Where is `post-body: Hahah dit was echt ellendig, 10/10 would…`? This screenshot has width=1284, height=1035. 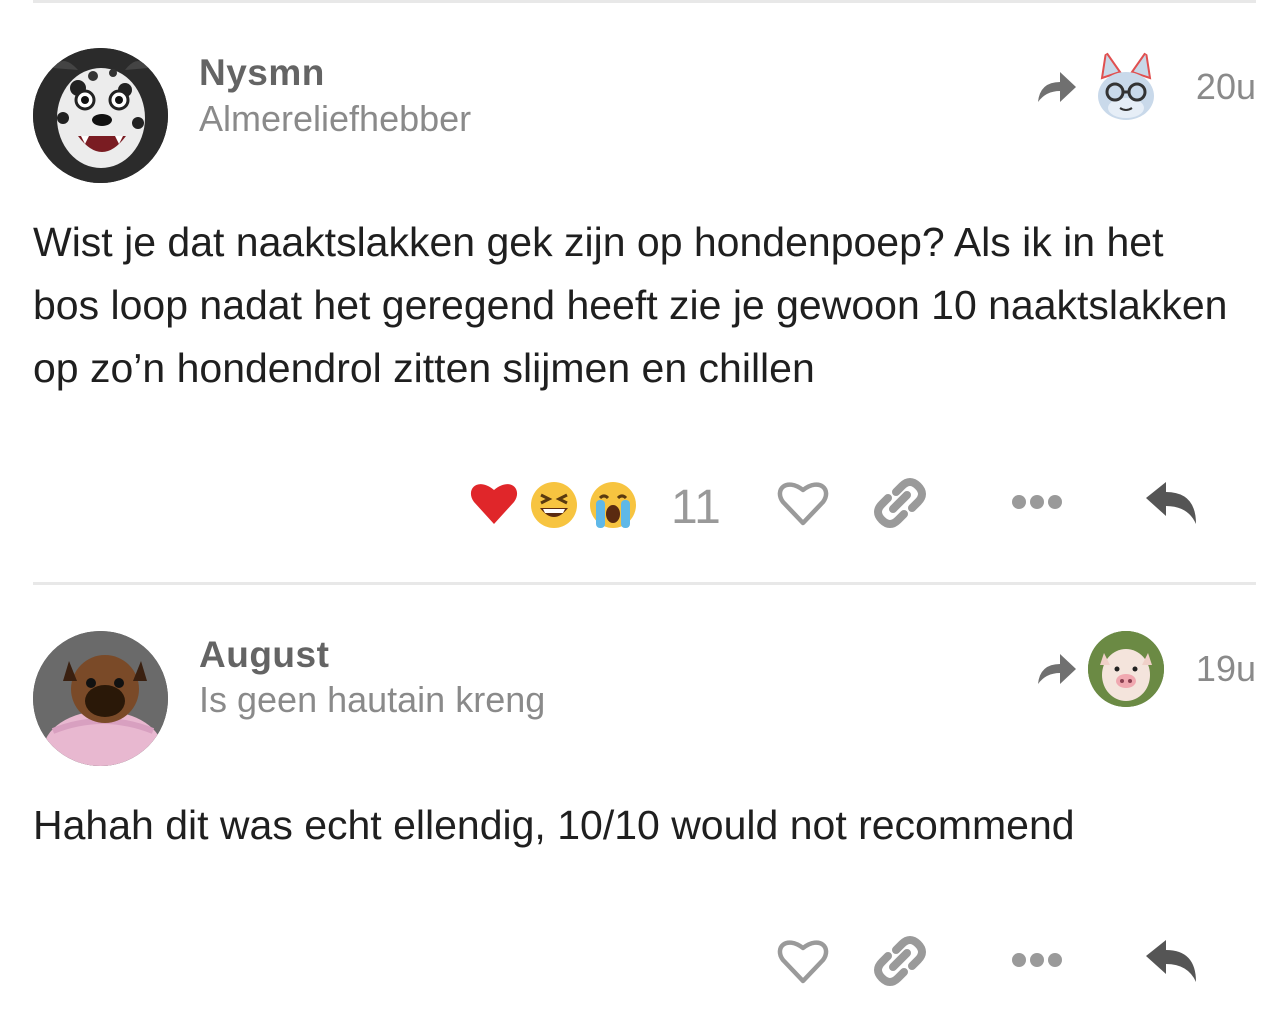
post-body: Hahah dit was echt ellendig, 10/10 would… is located at coordinates (554, 825).